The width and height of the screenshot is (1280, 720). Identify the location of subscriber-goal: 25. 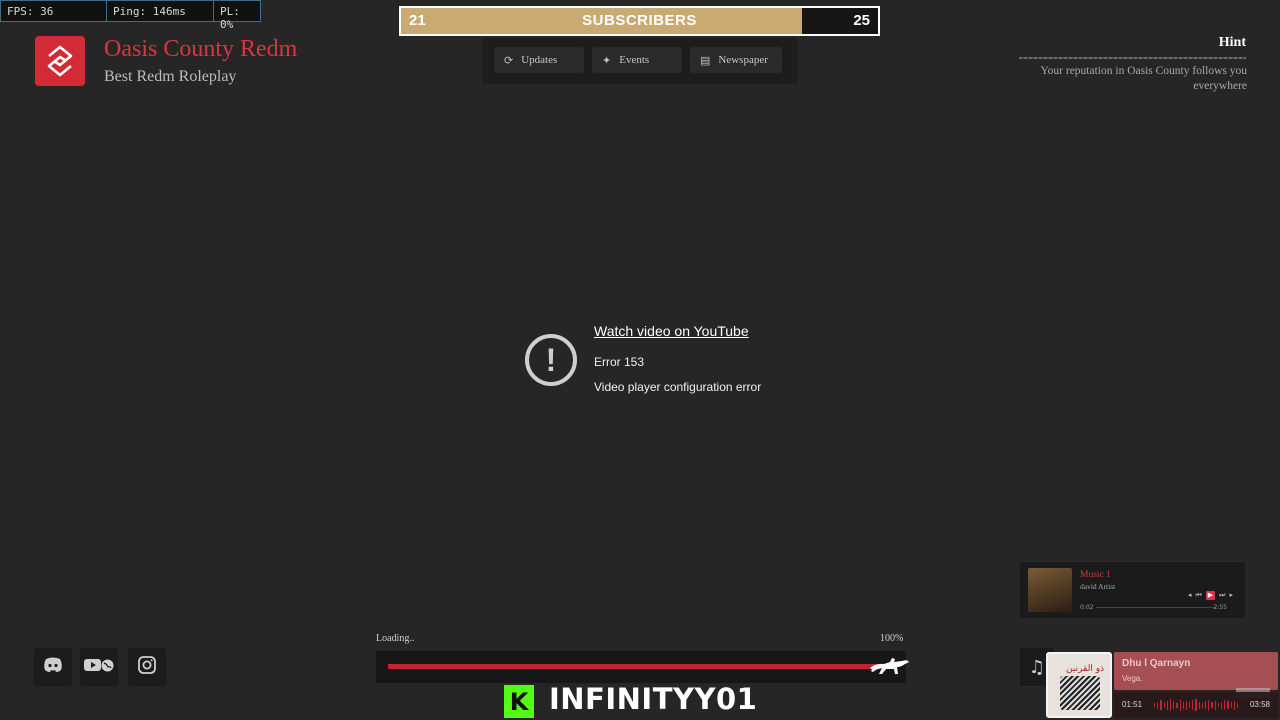
(861, 20).